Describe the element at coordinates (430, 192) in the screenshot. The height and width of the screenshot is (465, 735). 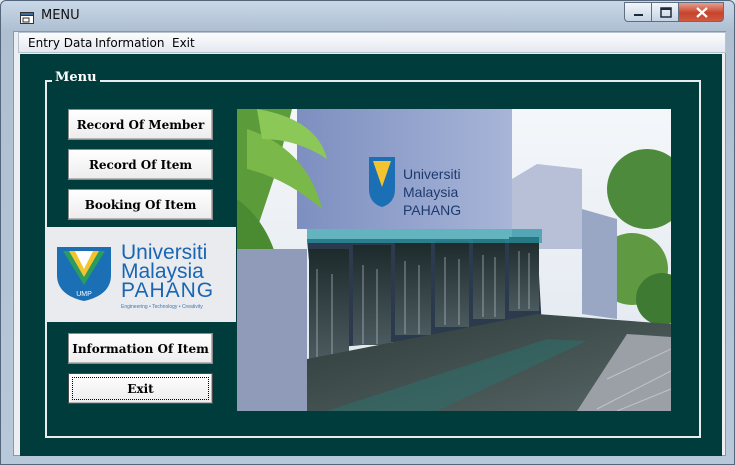
I see `photo-sign-line-2: Malaysia` at that location.